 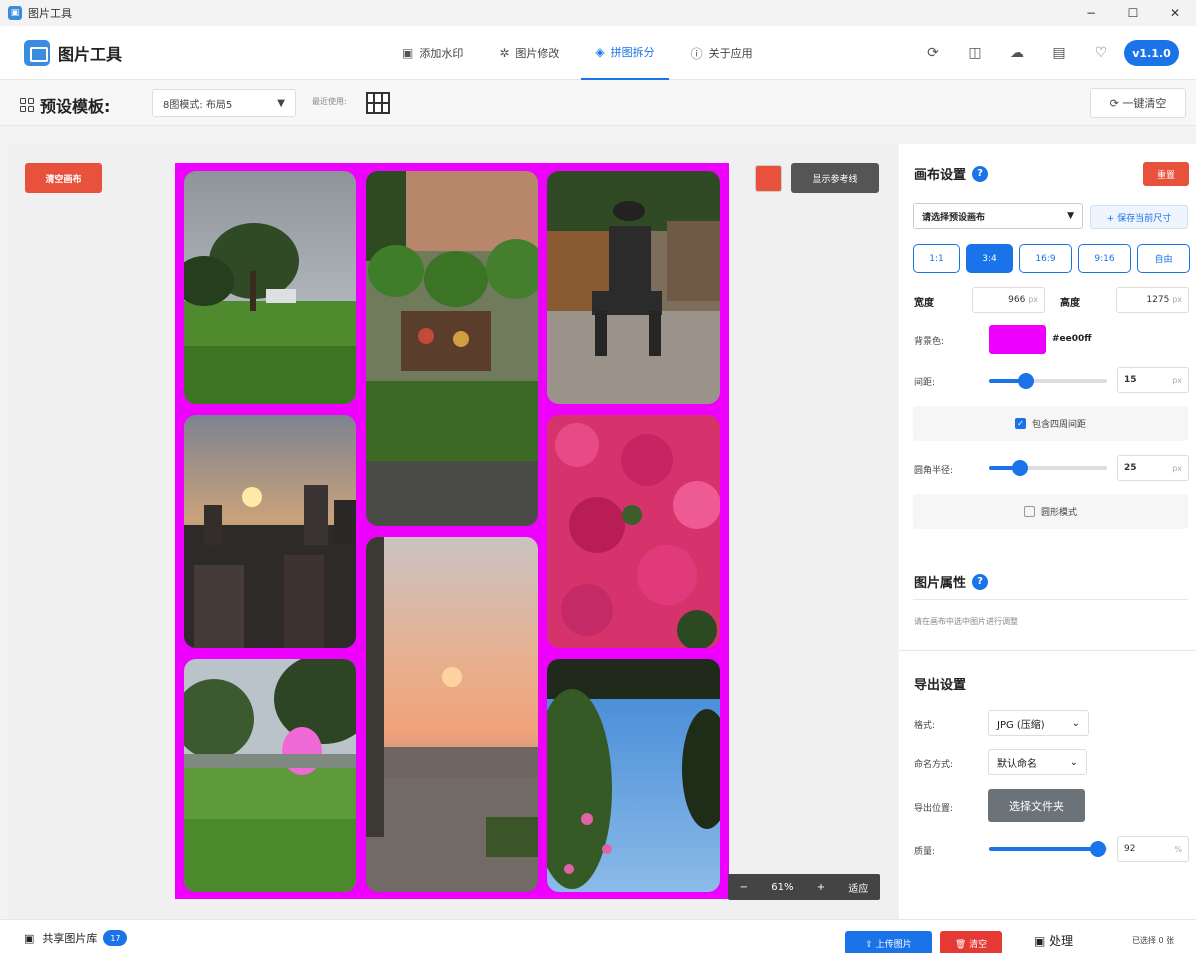 What do you see at coordinates (27, 105) in the screenshot?
I see `grid-icon` at bounding box center [27, 105].